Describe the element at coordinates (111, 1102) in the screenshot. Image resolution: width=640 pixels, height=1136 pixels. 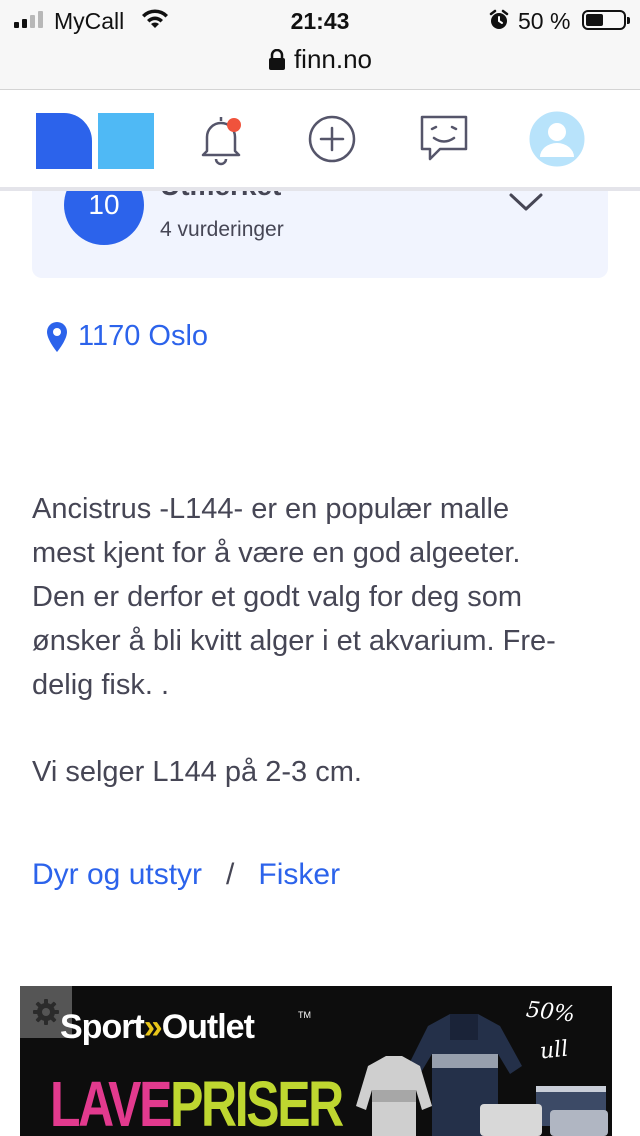
I see `ad-headline-part1: LAVE` at that location.